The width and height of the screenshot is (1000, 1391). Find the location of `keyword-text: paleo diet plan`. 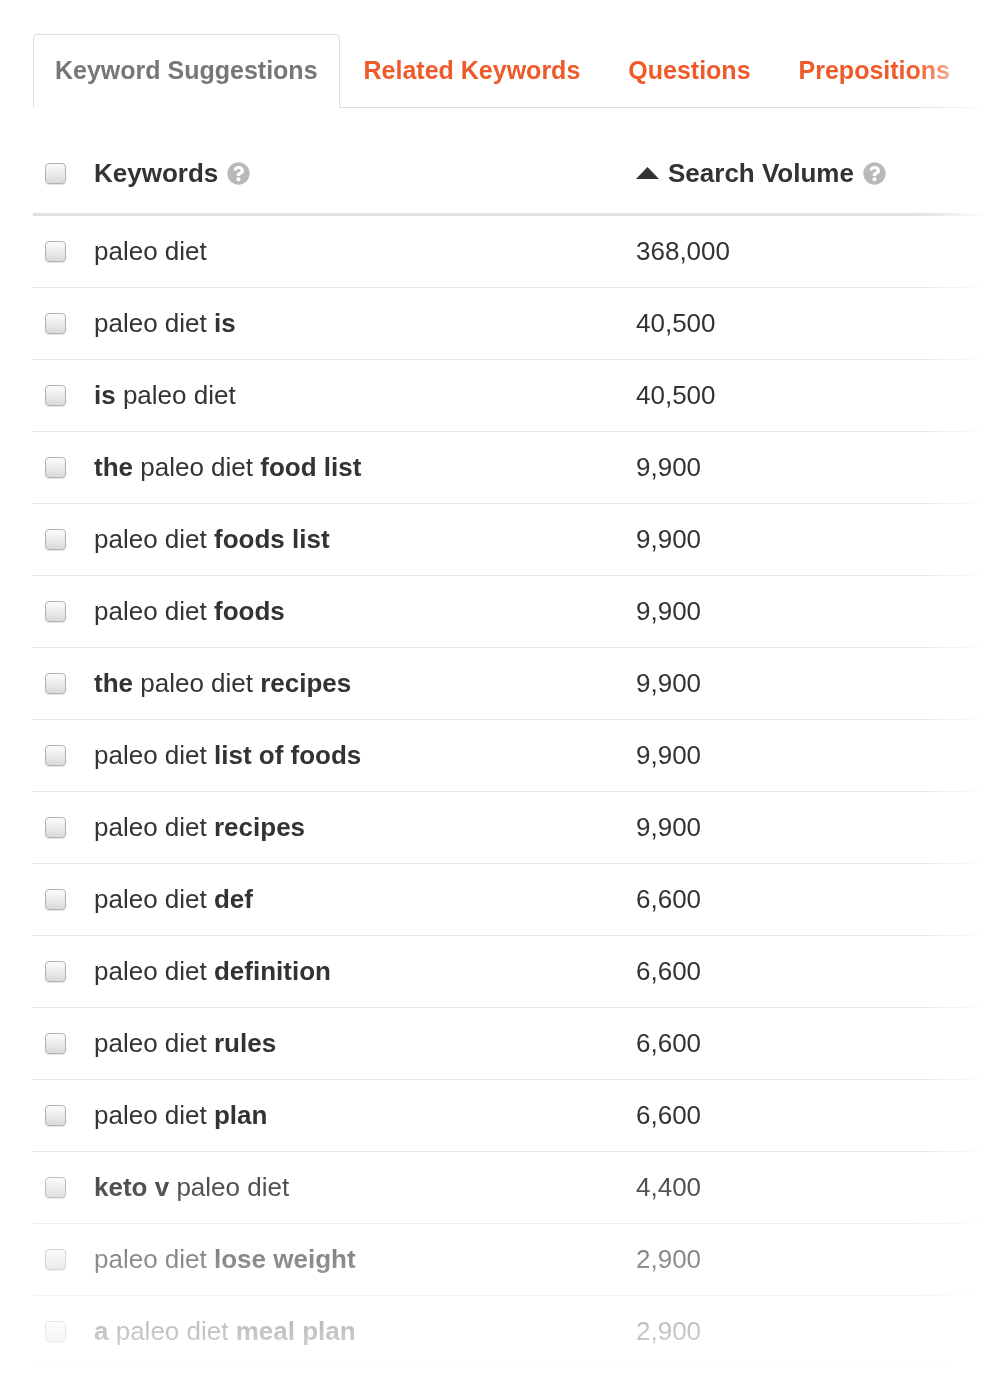

keyword-text: paleo diet plan is located at coordinates (181, 1115).